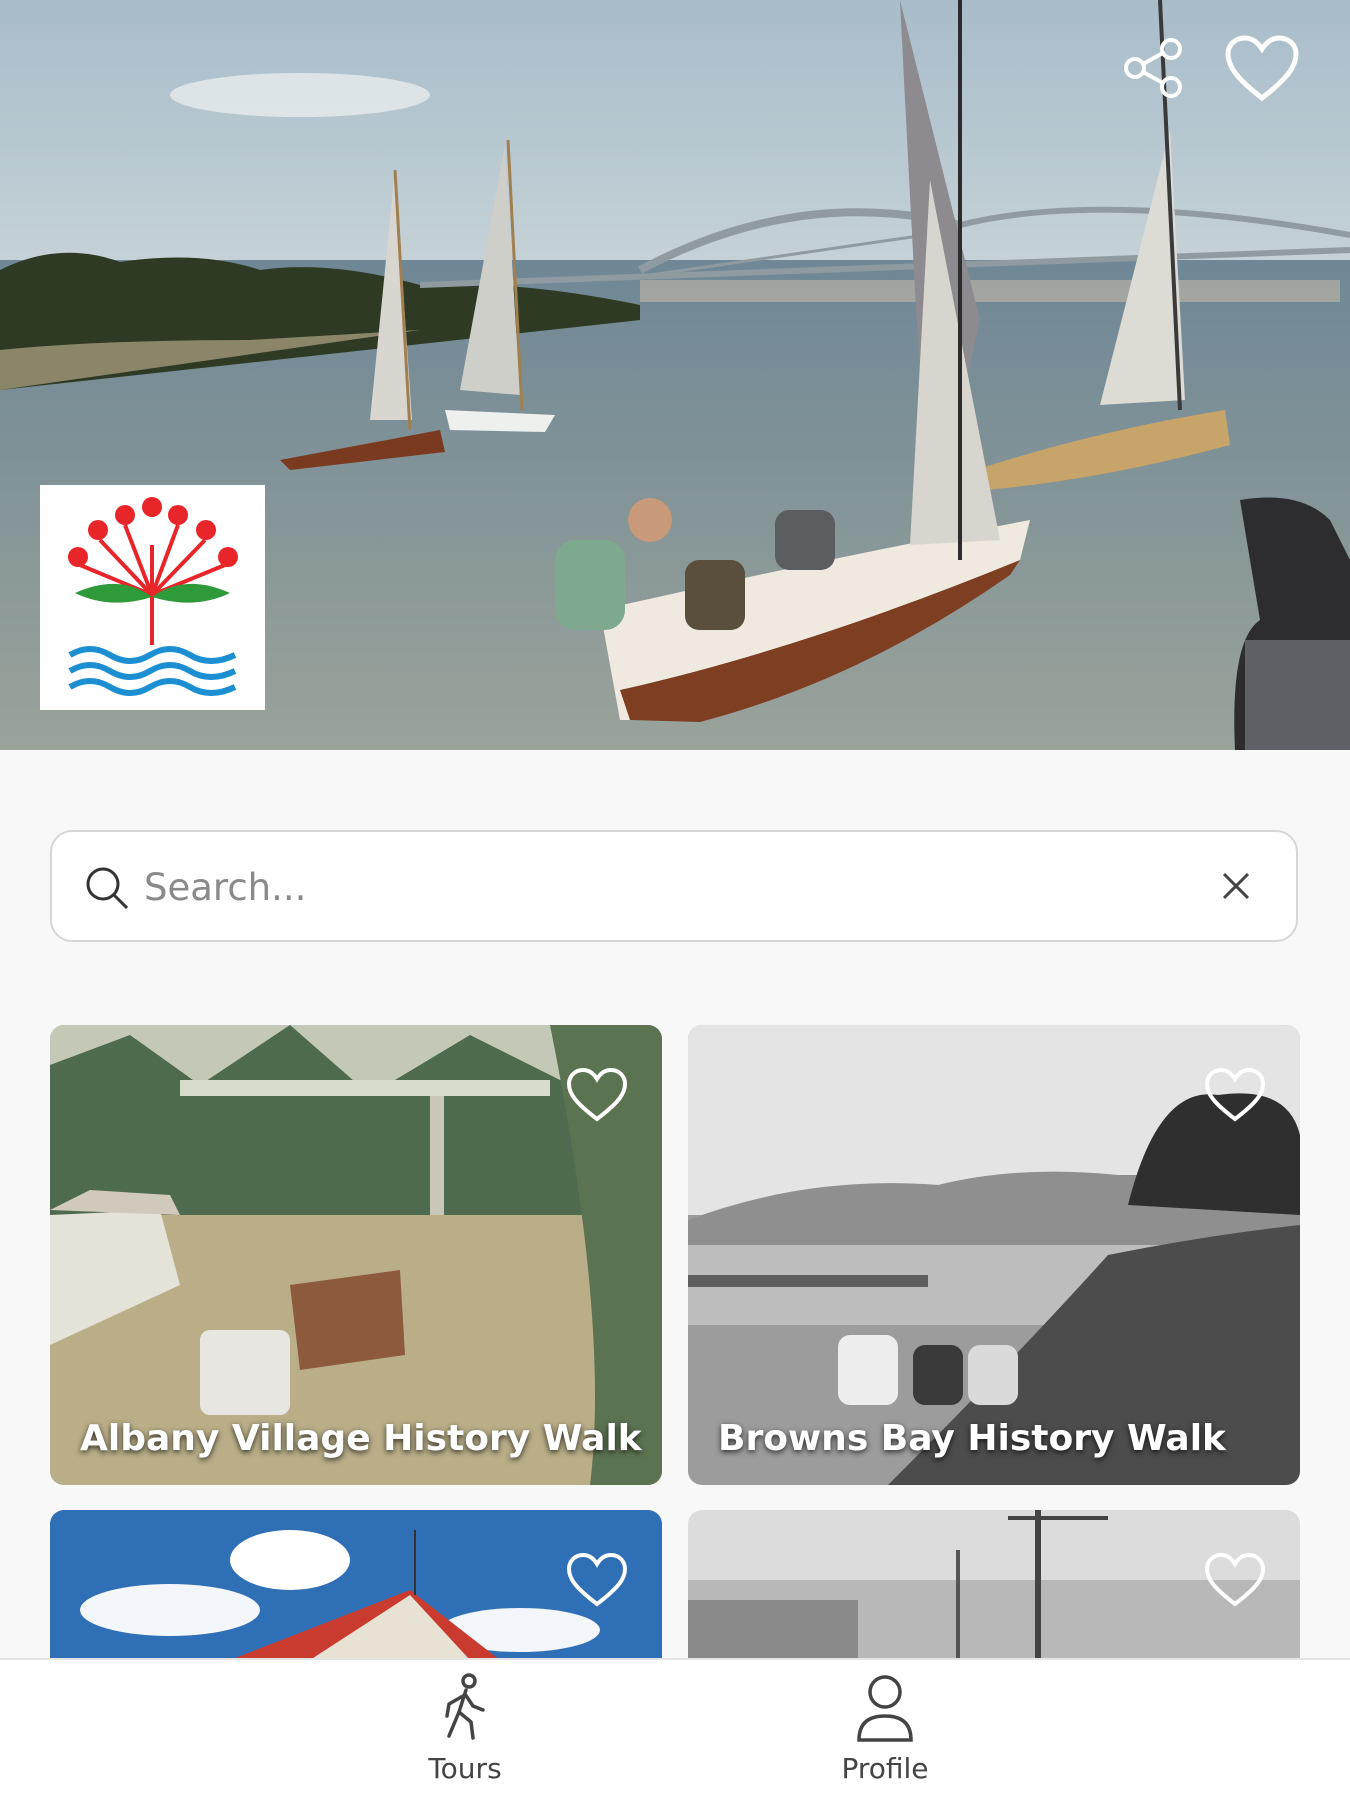 Image resolution: width=1350 pixels, height=1802 pixels. What do you see at coordinates (356, 1255) in the screenshot?
I see `tour-card-albany: Albany Village History Walk` at bounding box center [356, 1255].